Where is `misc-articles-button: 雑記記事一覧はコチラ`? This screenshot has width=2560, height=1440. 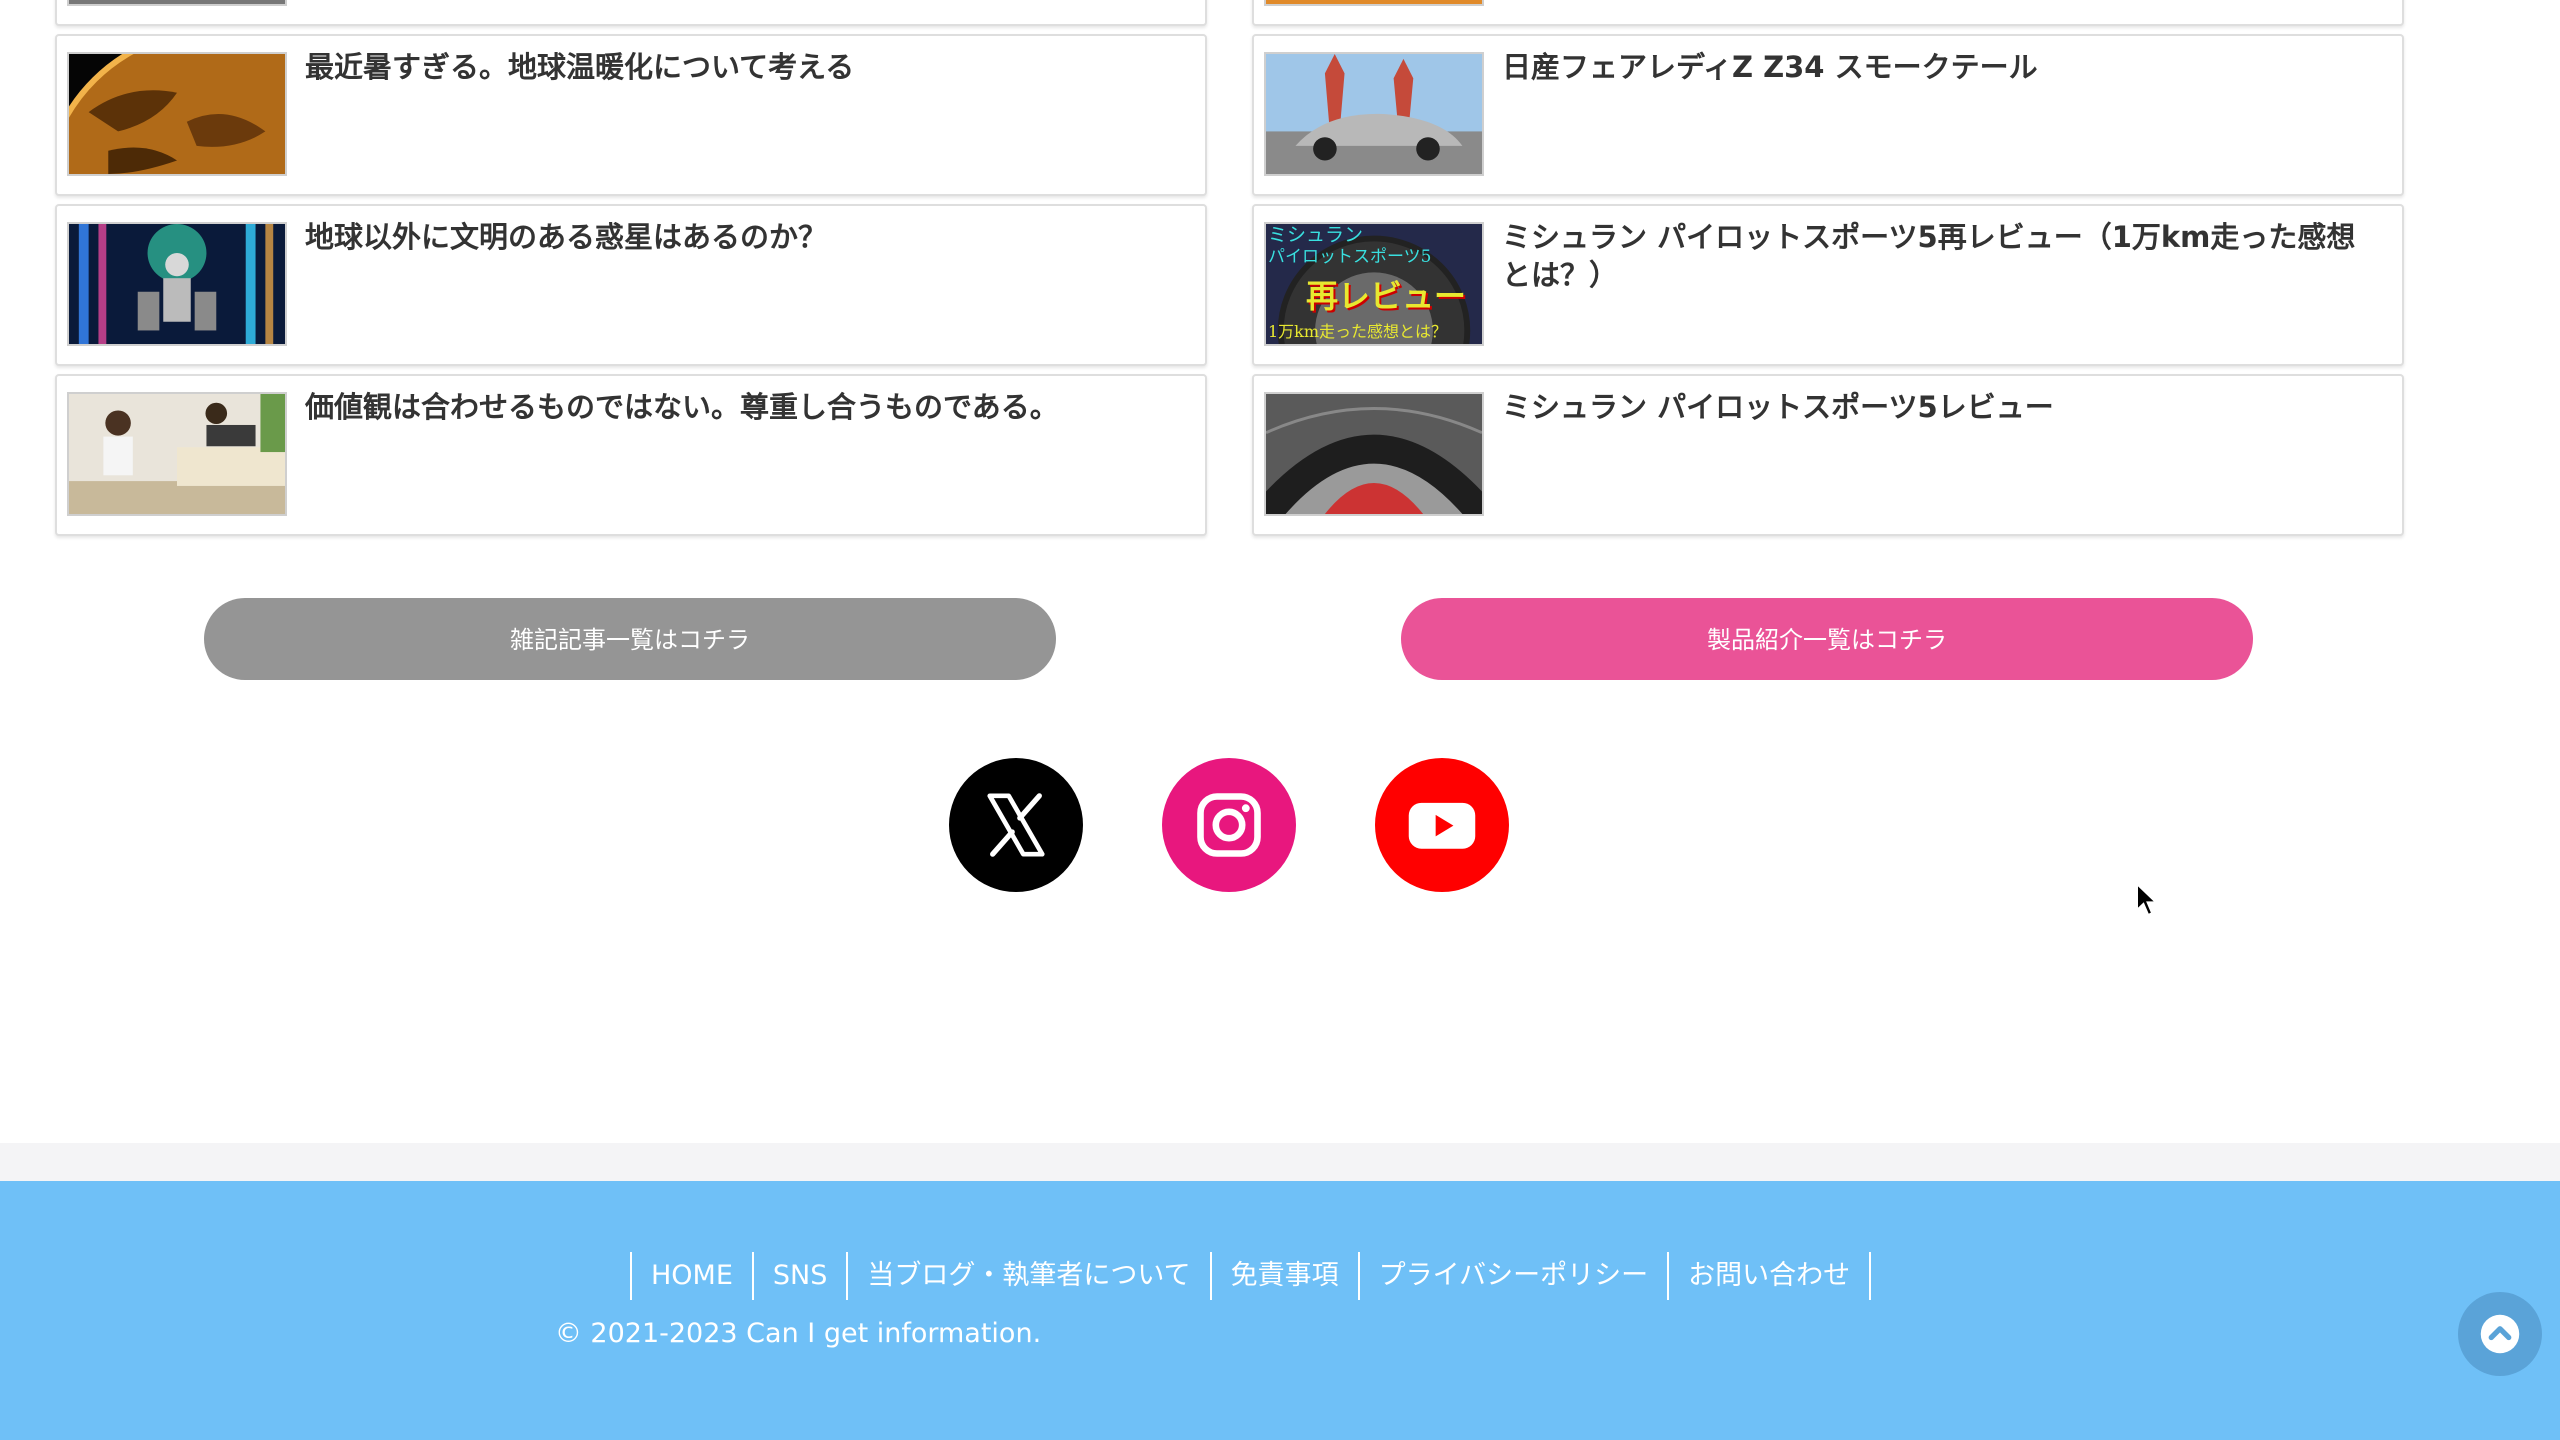
misc-articles-button: 雑記記事一覧はコチラ is located at coordinates (630, 639).